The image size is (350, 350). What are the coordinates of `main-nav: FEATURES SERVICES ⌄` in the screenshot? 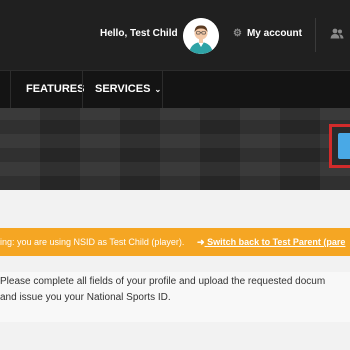 It's located at (175, 89).